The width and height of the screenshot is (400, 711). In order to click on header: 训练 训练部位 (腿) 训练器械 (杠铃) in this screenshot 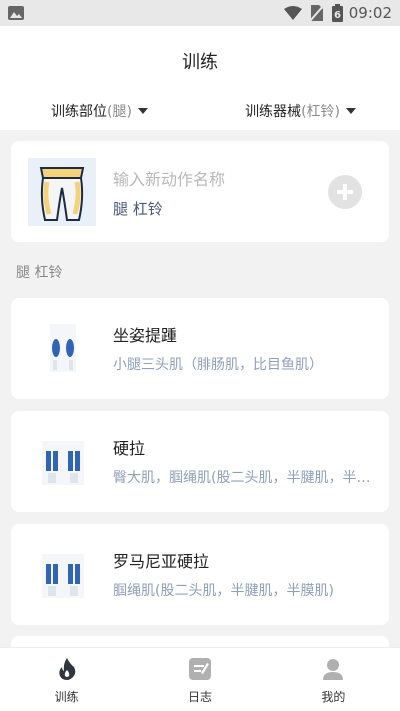, I will do `click(200, 78)`.